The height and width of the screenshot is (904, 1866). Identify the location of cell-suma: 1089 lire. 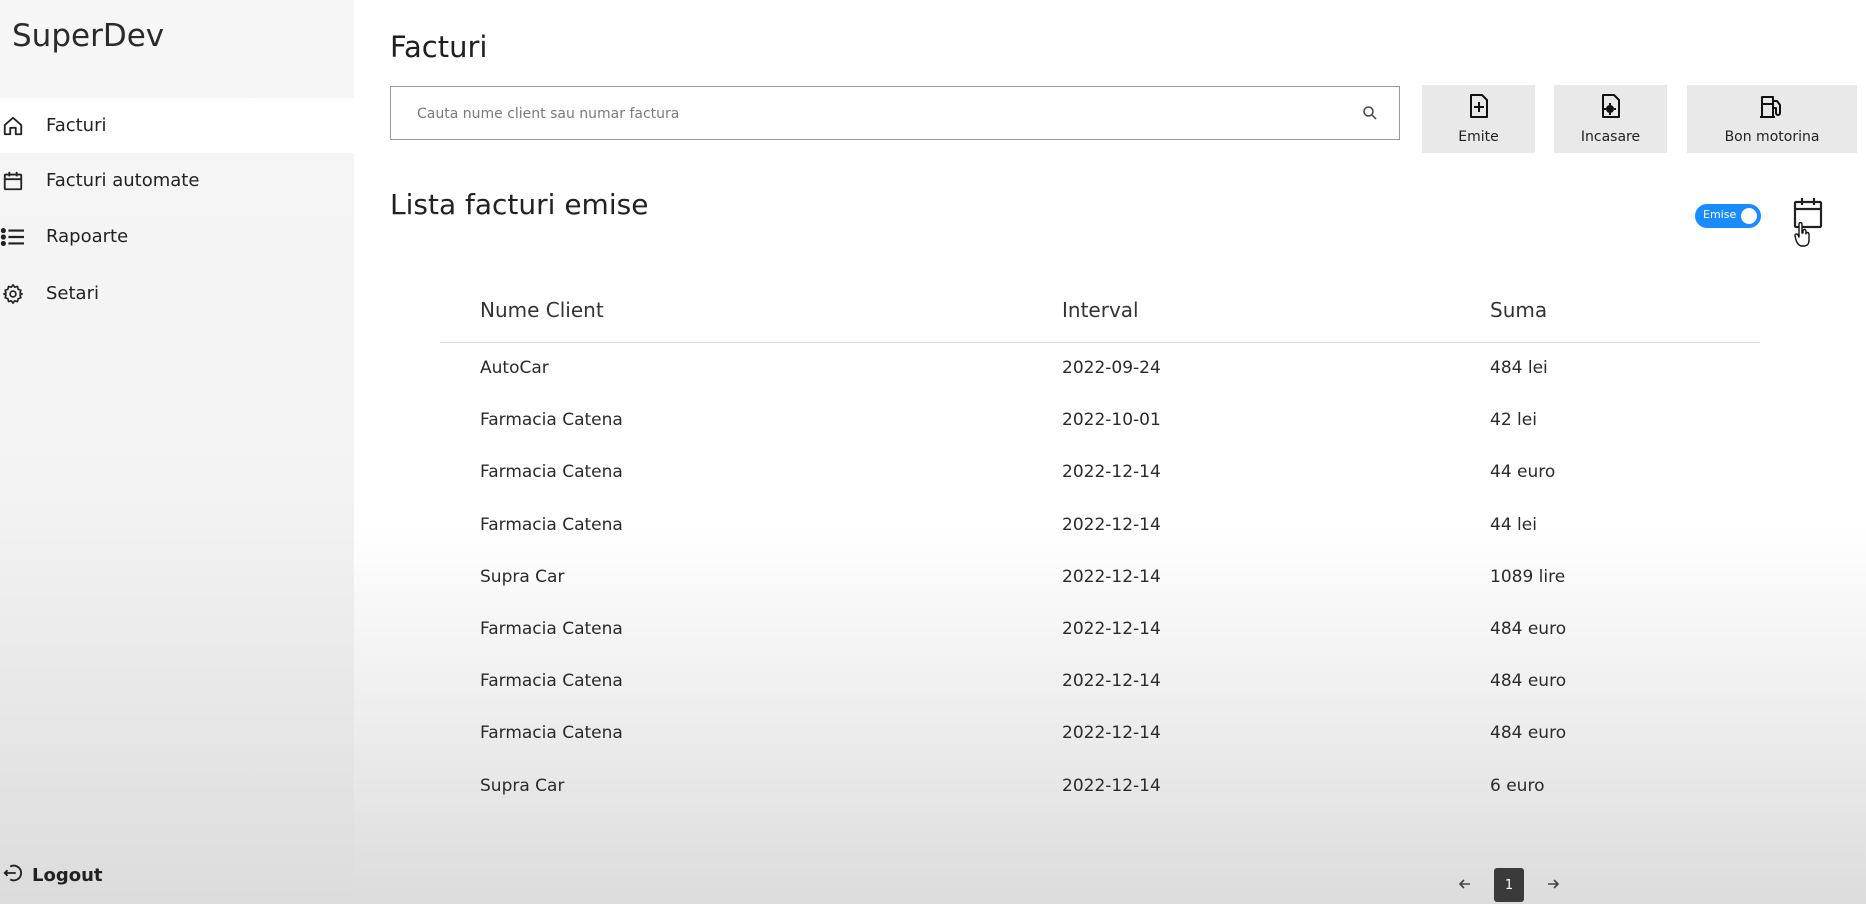
(1528, 576).